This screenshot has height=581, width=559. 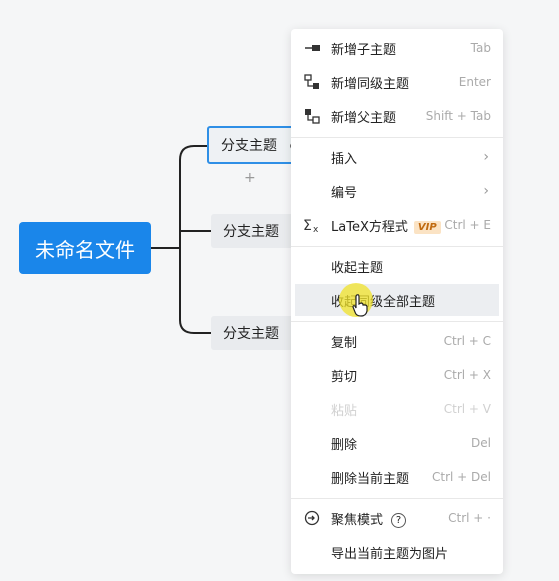 I want to click on menu-copy: 复制 Ctrl + C, so click(x=397, y=341).